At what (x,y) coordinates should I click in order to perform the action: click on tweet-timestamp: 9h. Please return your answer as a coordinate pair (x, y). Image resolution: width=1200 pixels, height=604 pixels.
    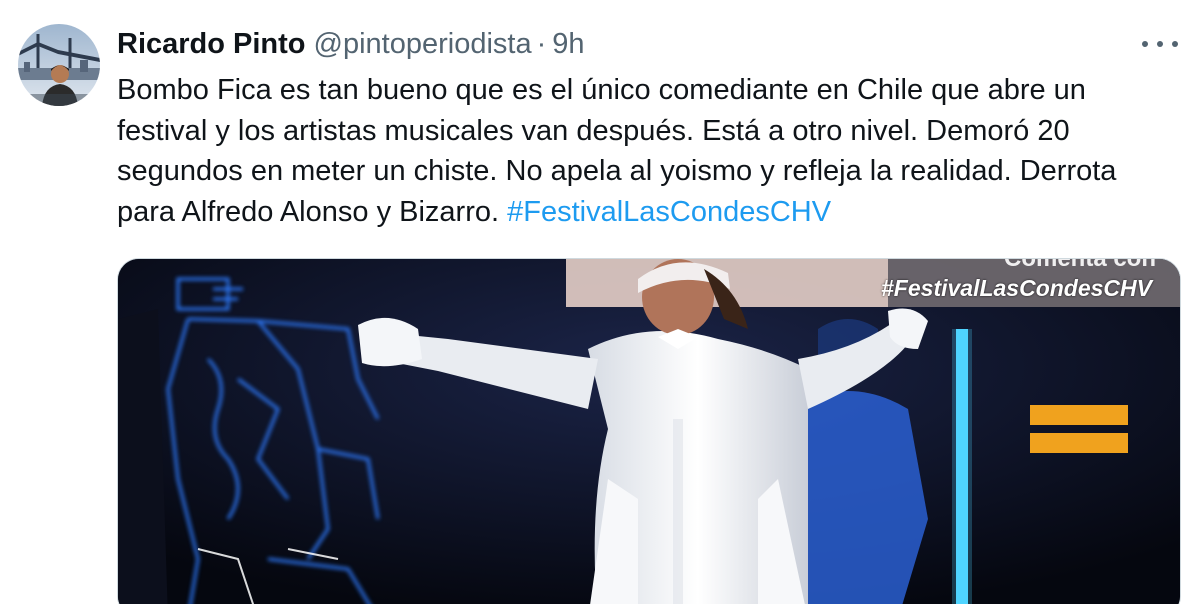
    Looking at the image, I should click on (568, 44).